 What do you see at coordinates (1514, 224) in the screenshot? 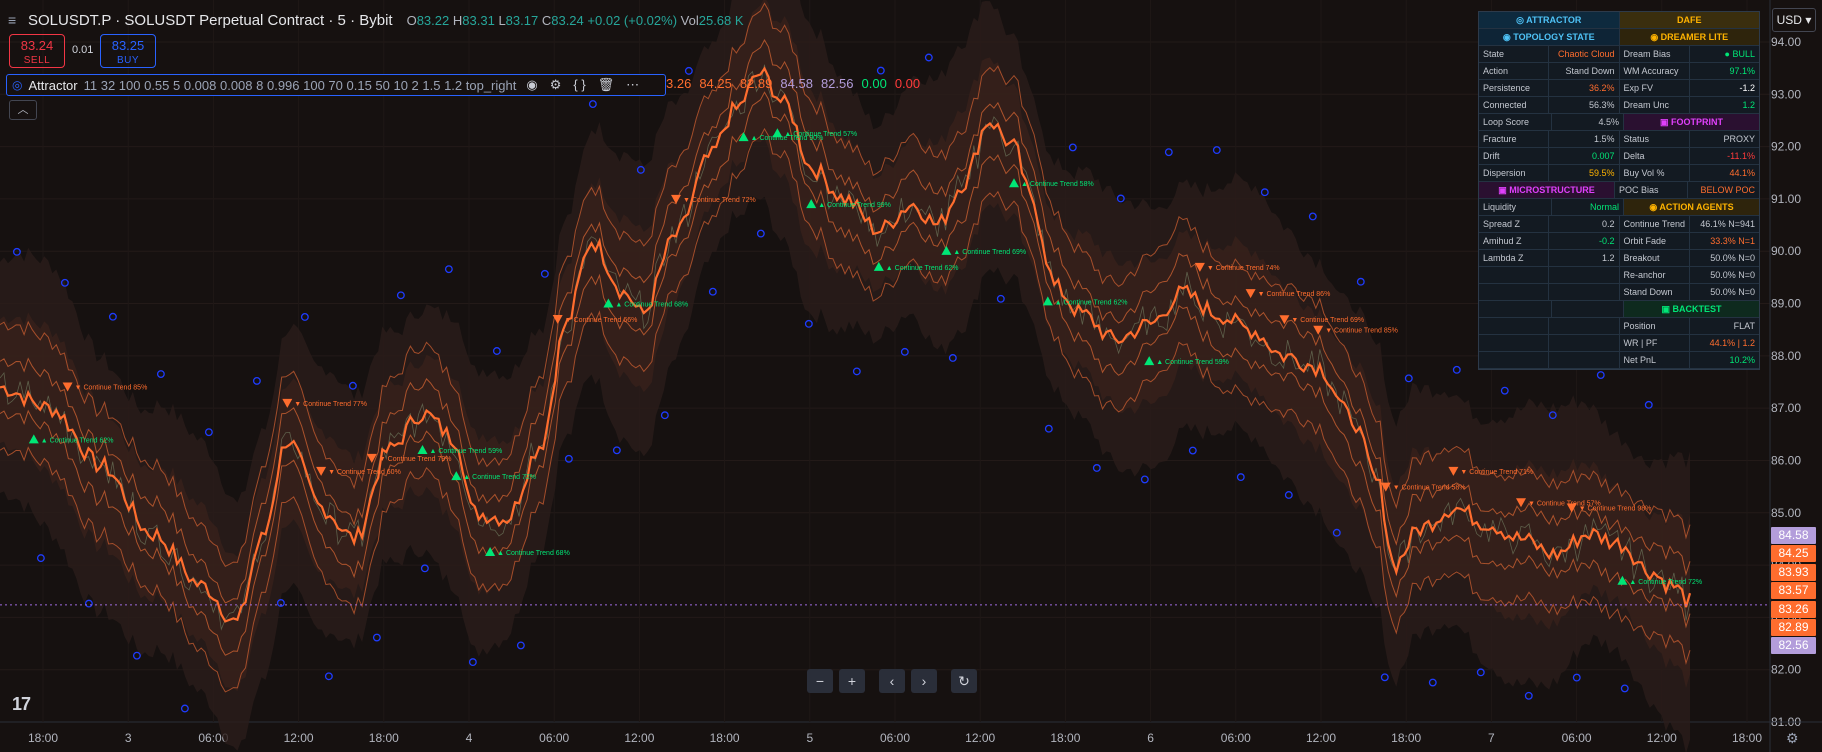
I see `dashboard-cell: Spread Z` at bounding box center [1514, 224].